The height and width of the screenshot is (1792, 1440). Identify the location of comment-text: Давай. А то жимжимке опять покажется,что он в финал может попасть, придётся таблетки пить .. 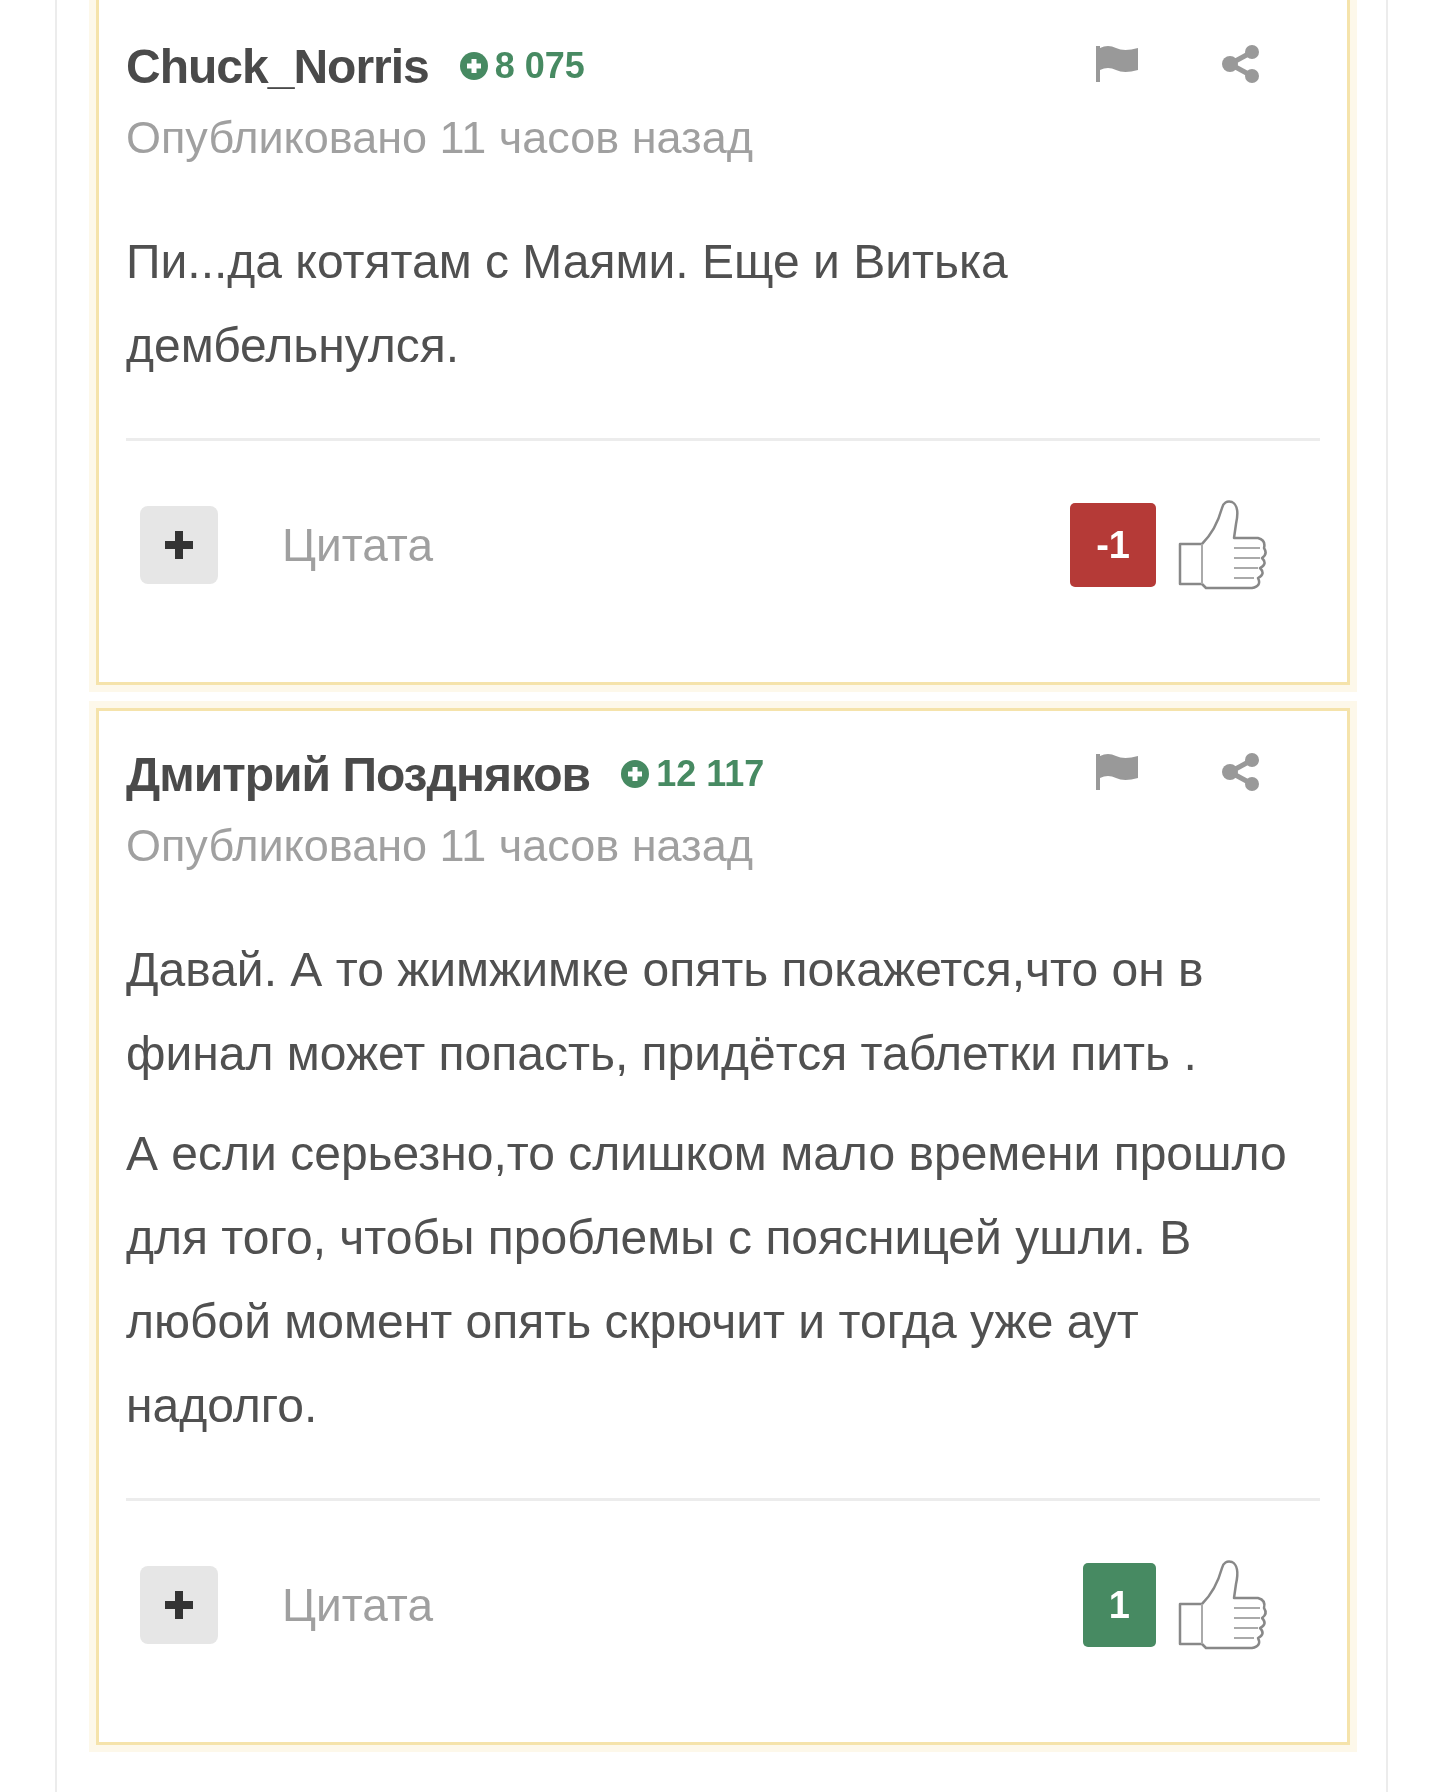
(665, 1012).